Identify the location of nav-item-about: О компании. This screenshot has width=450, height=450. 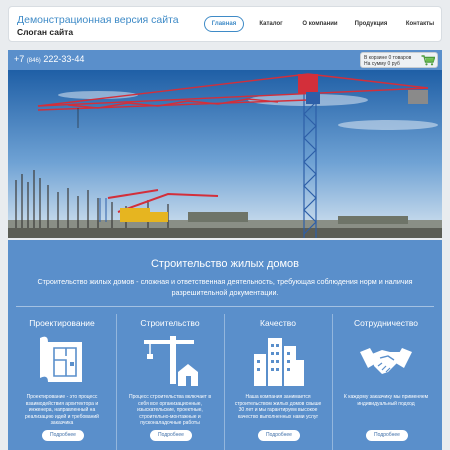
(320, 24).